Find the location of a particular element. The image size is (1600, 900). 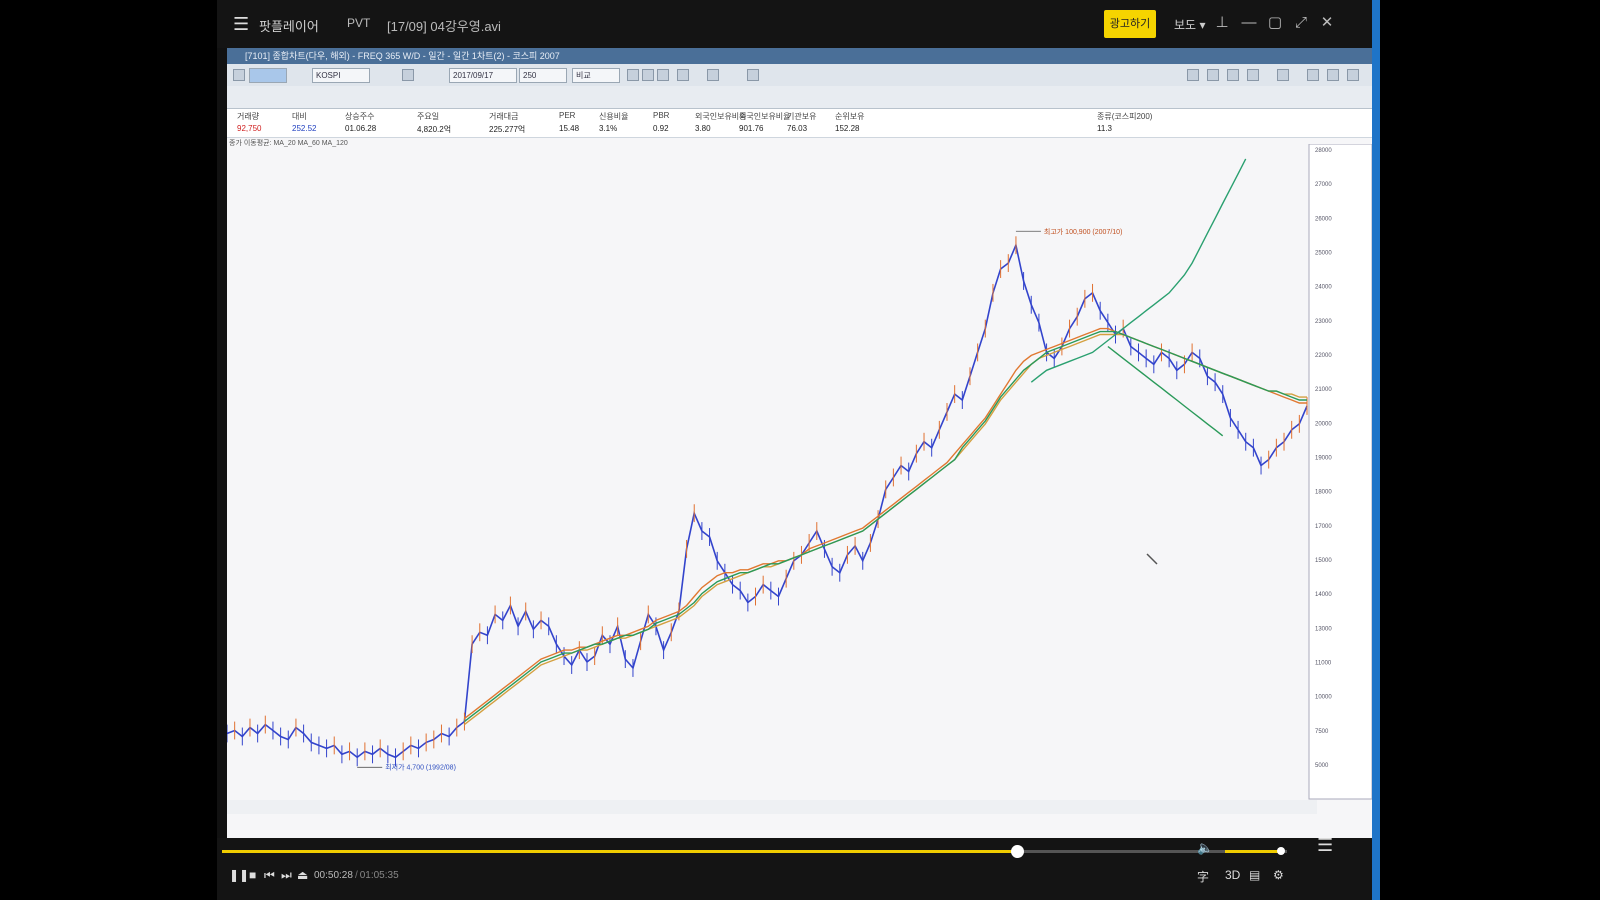

y-axis-panel is located at coordinates (1340, 472).